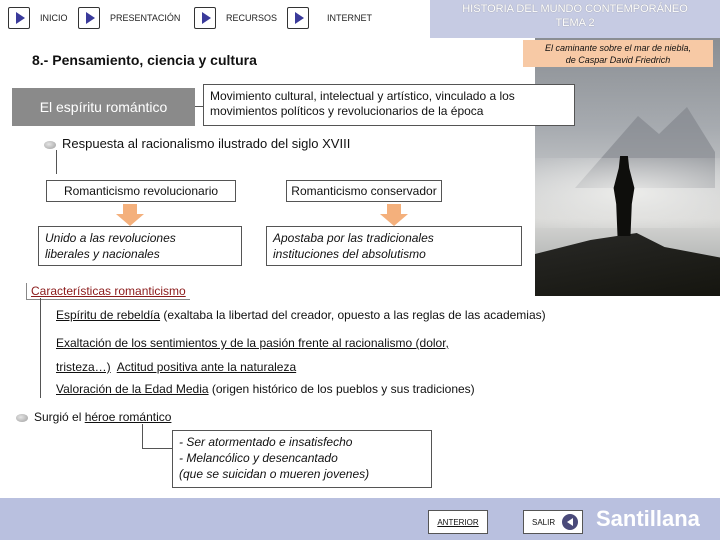  I want to click on hero-line: Surgió el héroe romántico, so click(102, 417).